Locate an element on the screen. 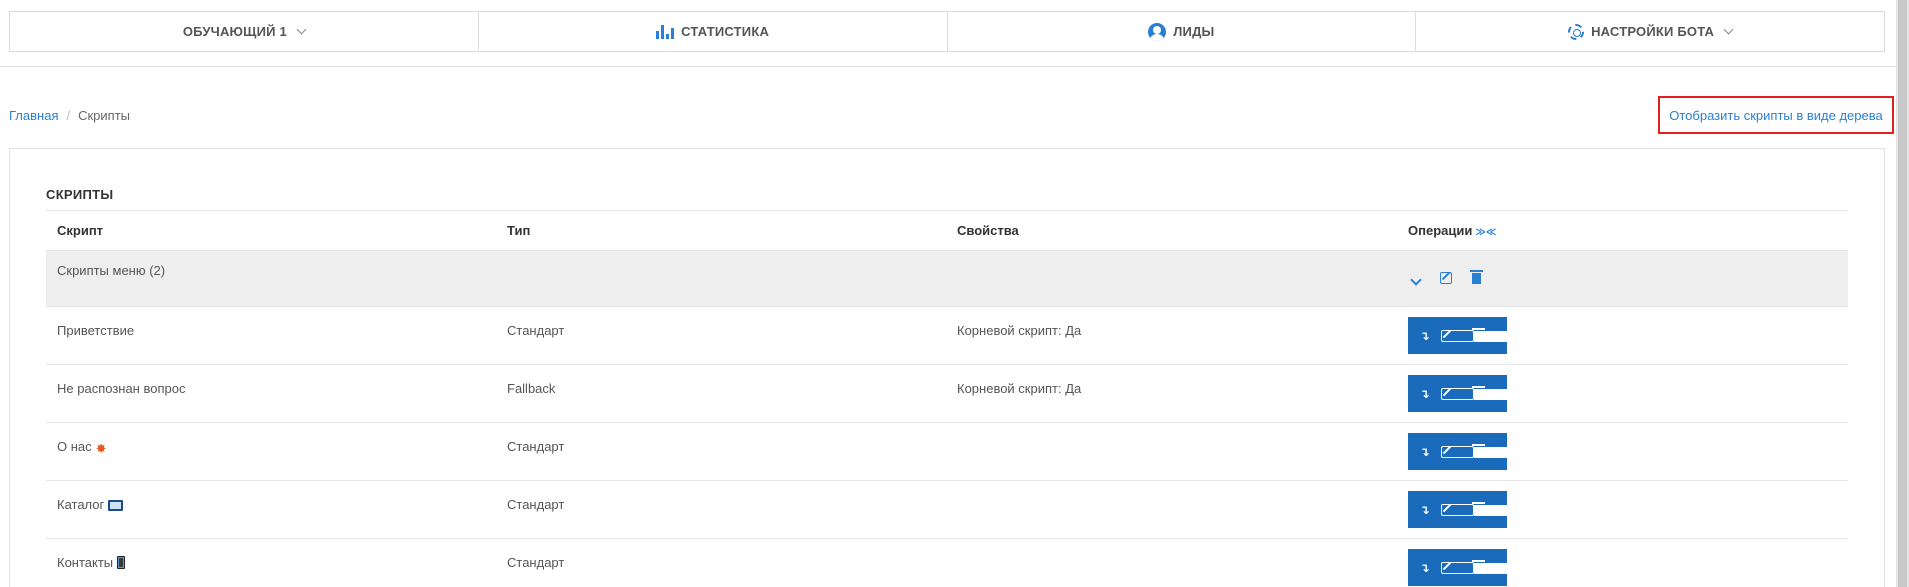  group-name: Скрипты меню (2) is located at coordinates (271, 278).